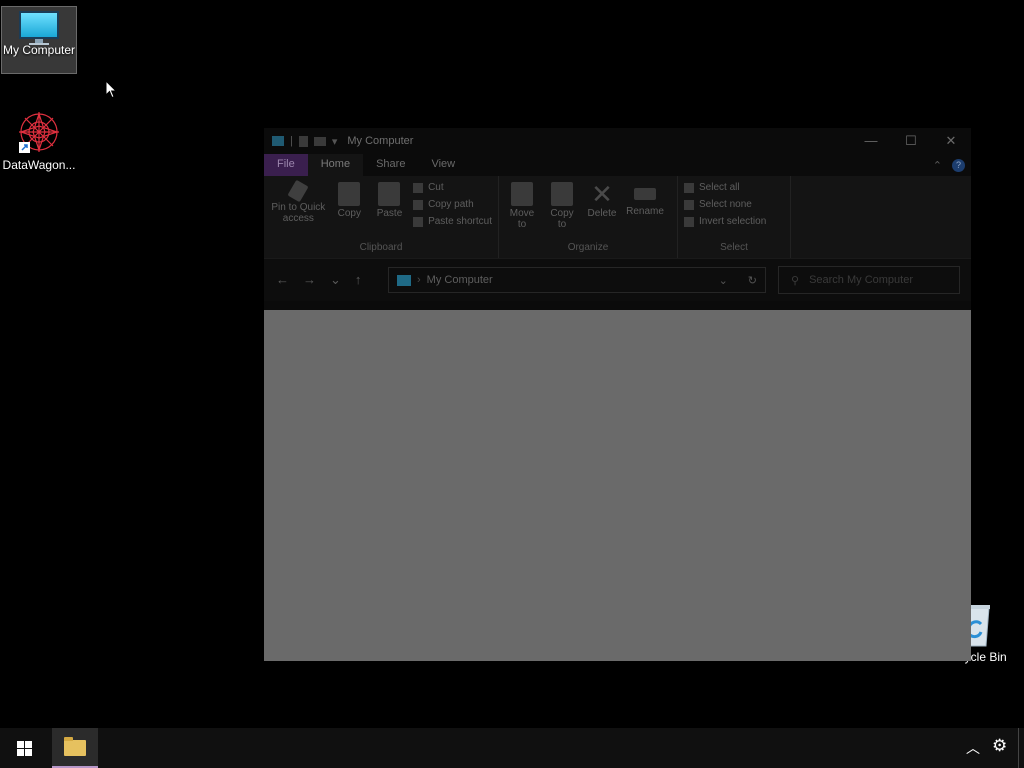 The height and width of the screenshot is (768, 1024). I want to click on cut-button: Cut, so click(452, 187).